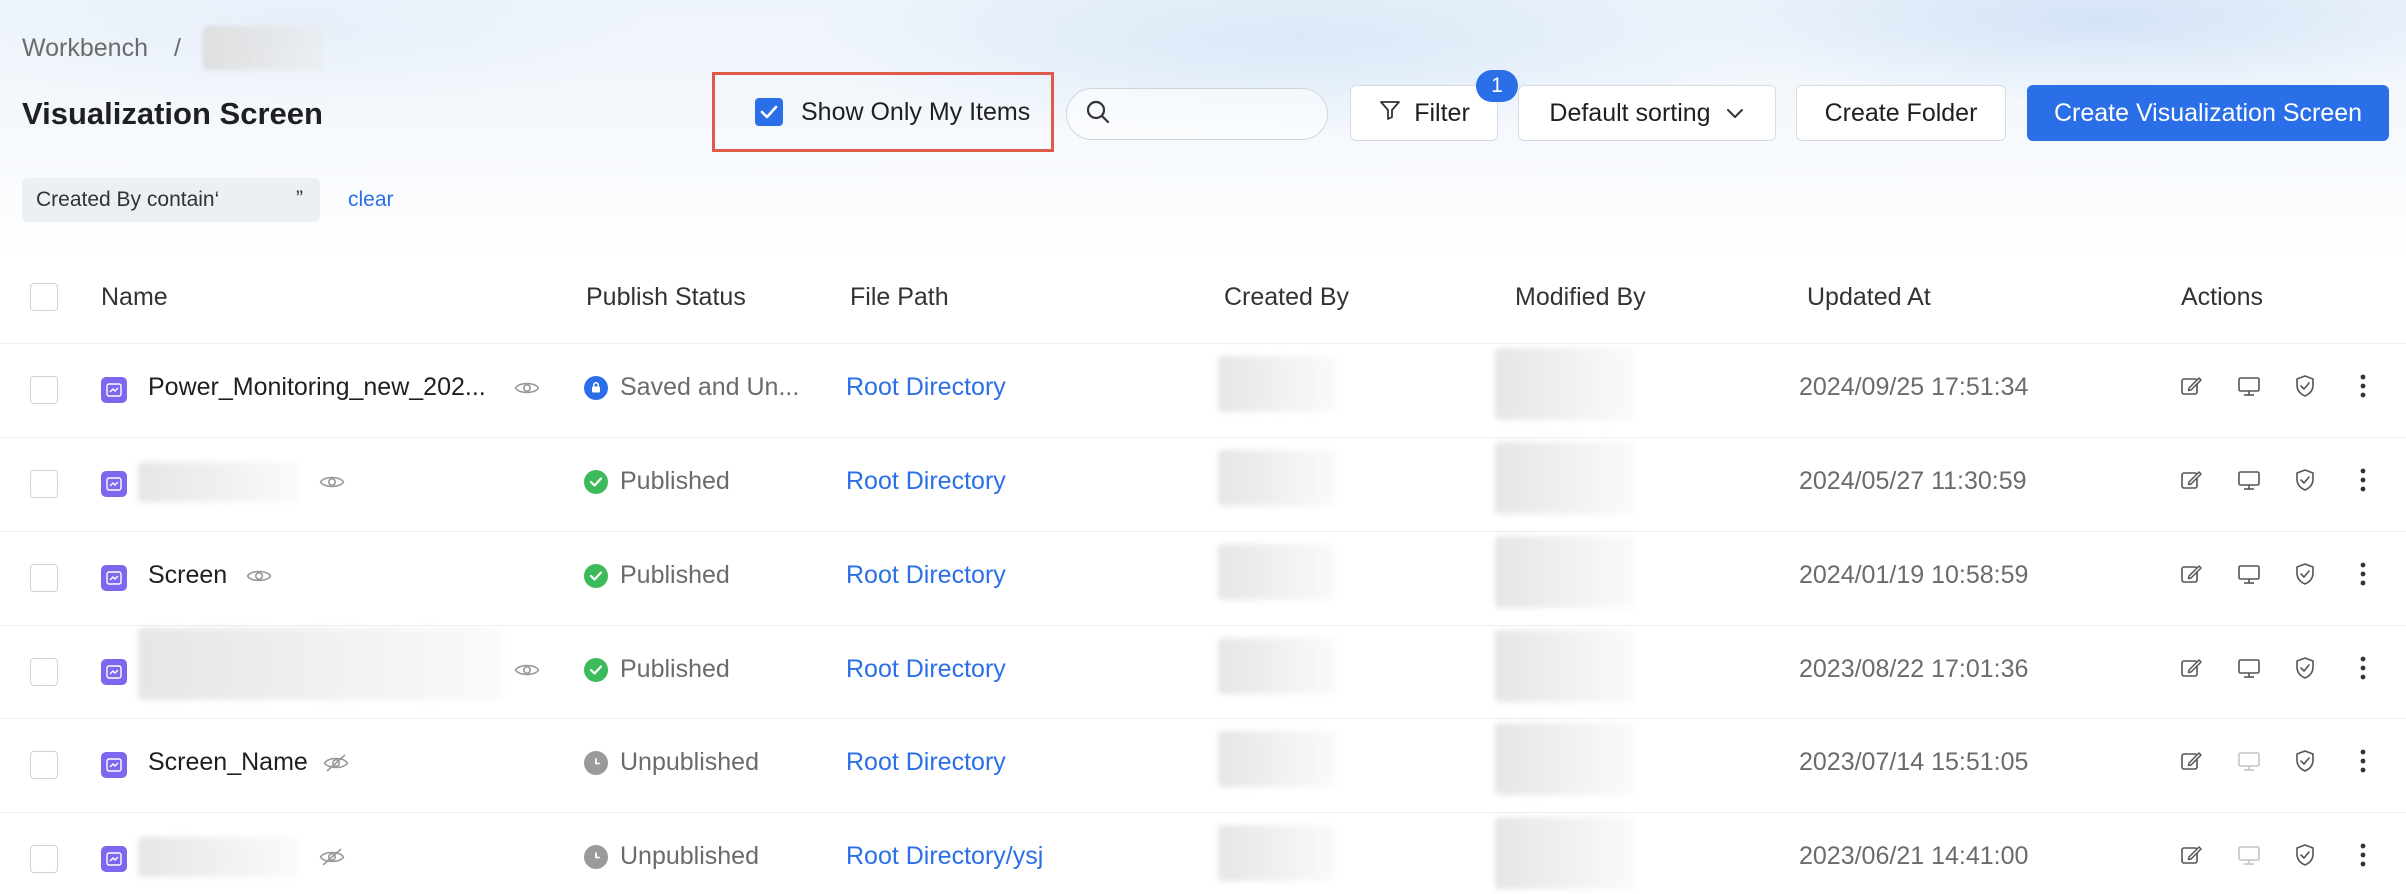 The image size is (2406, 894). What do you see at coordinates (85, 48) in the screenshot?
I see `breadcrumb-root: Workbench` at bounding box center [85, 48].